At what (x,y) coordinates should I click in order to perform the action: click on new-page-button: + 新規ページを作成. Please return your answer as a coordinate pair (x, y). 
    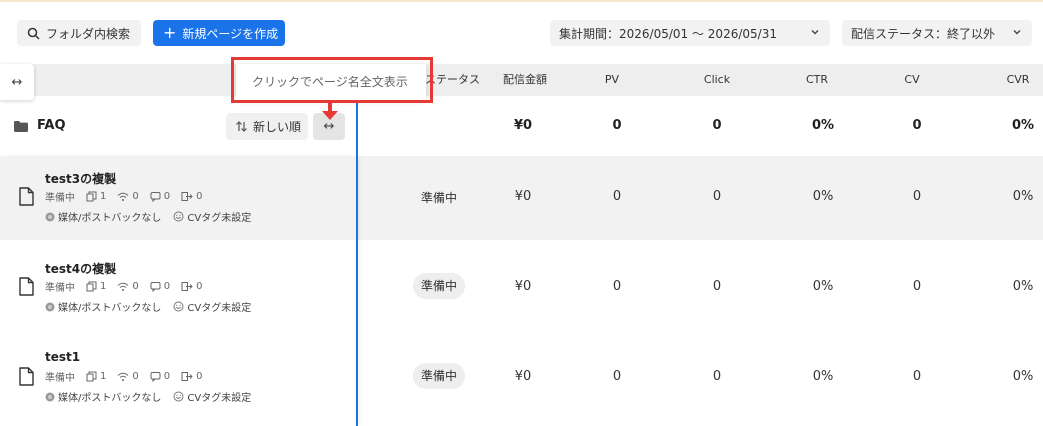
    Looking at the image, I should click on (219, 33).